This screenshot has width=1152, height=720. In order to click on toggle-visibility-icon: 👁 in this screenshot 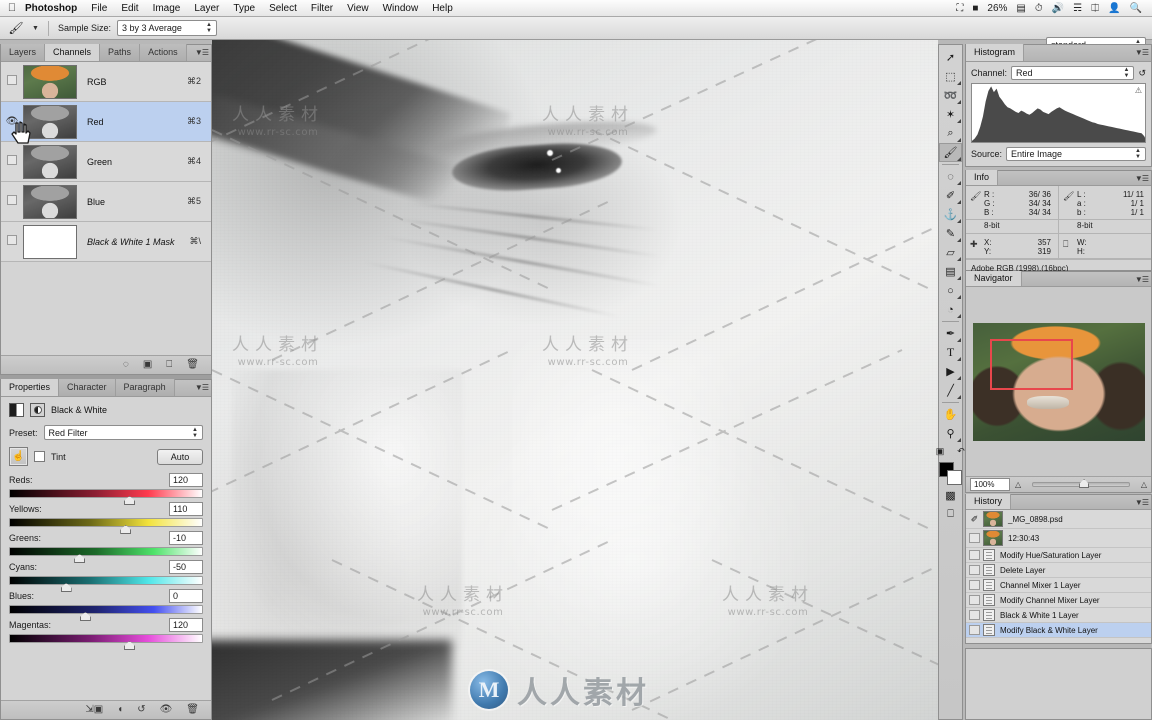, I will do `click(166, 710)`.